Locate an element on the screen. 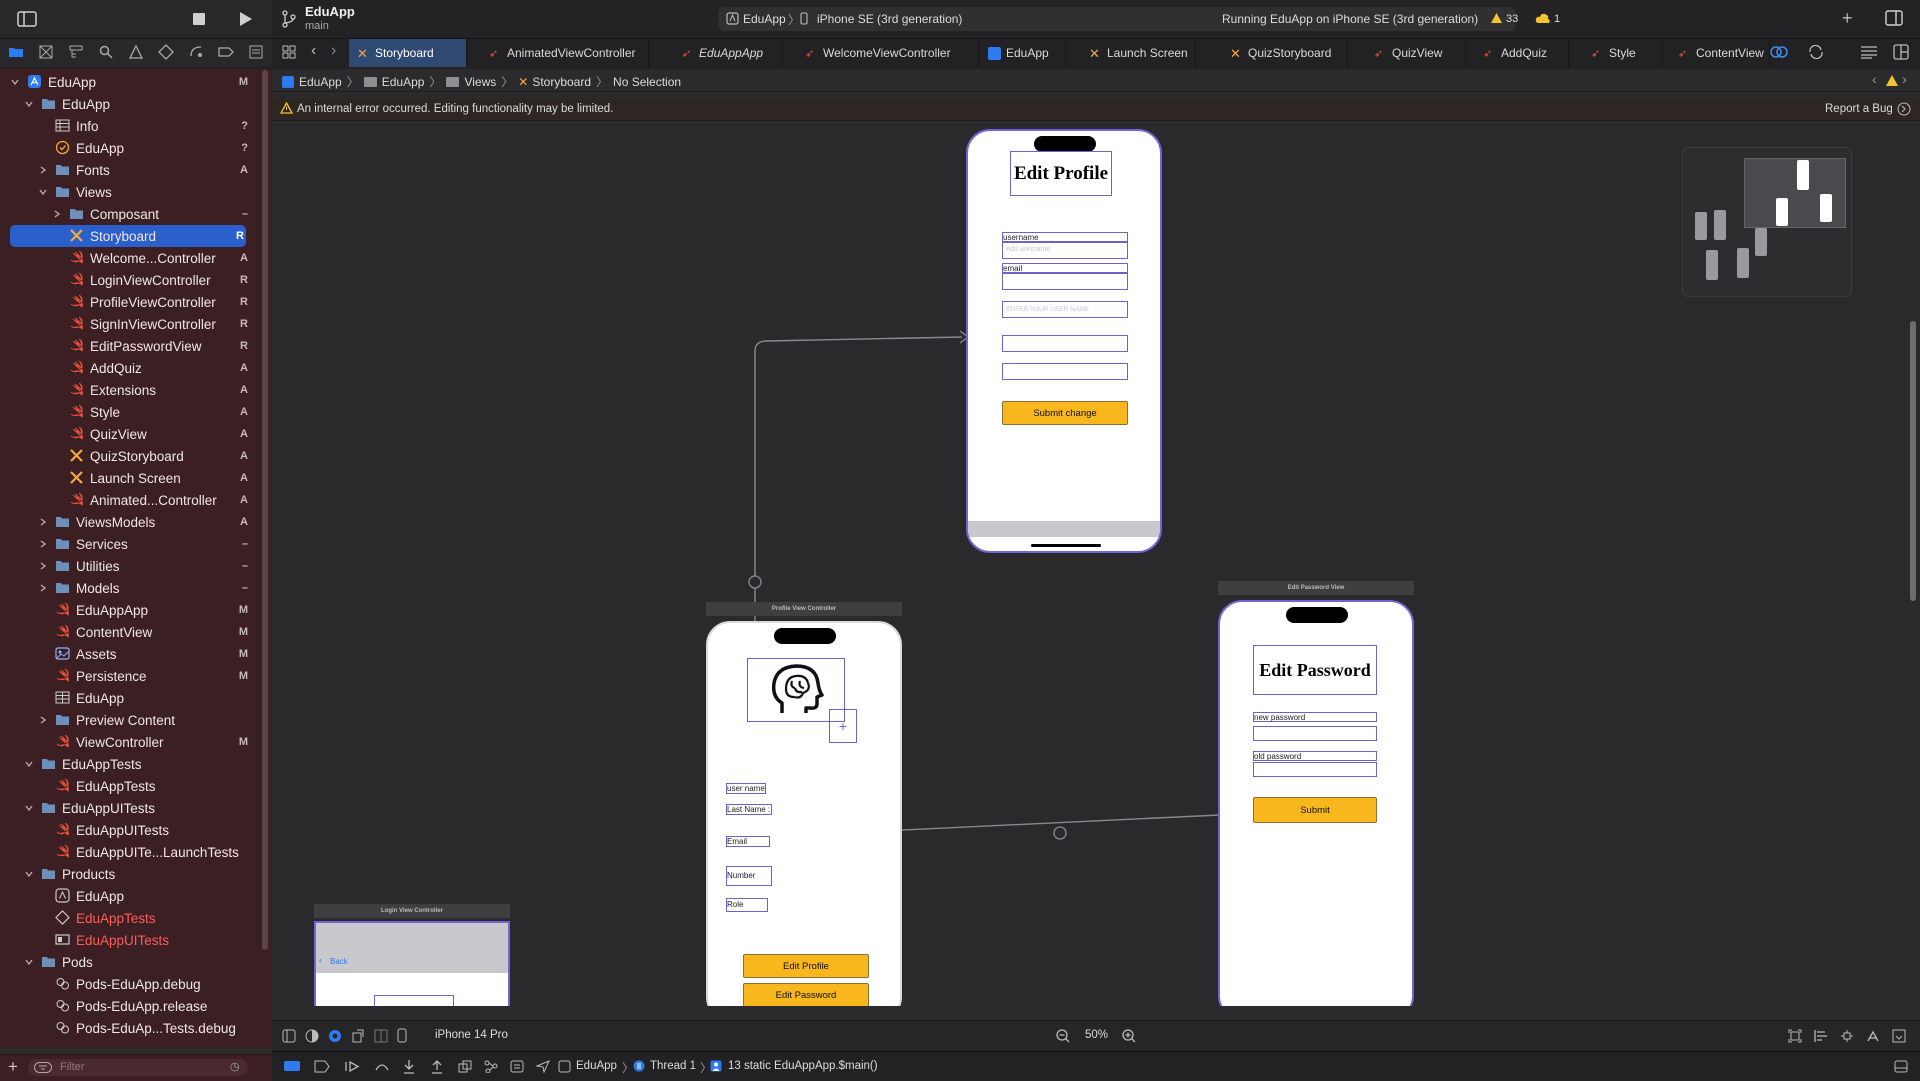 The height and width of the screenshot is (1081, 1920). navigator-item-pods-eduap-tests-debug: Pods-EduAp...Tests.debug is located at coordinates (130, 1028).